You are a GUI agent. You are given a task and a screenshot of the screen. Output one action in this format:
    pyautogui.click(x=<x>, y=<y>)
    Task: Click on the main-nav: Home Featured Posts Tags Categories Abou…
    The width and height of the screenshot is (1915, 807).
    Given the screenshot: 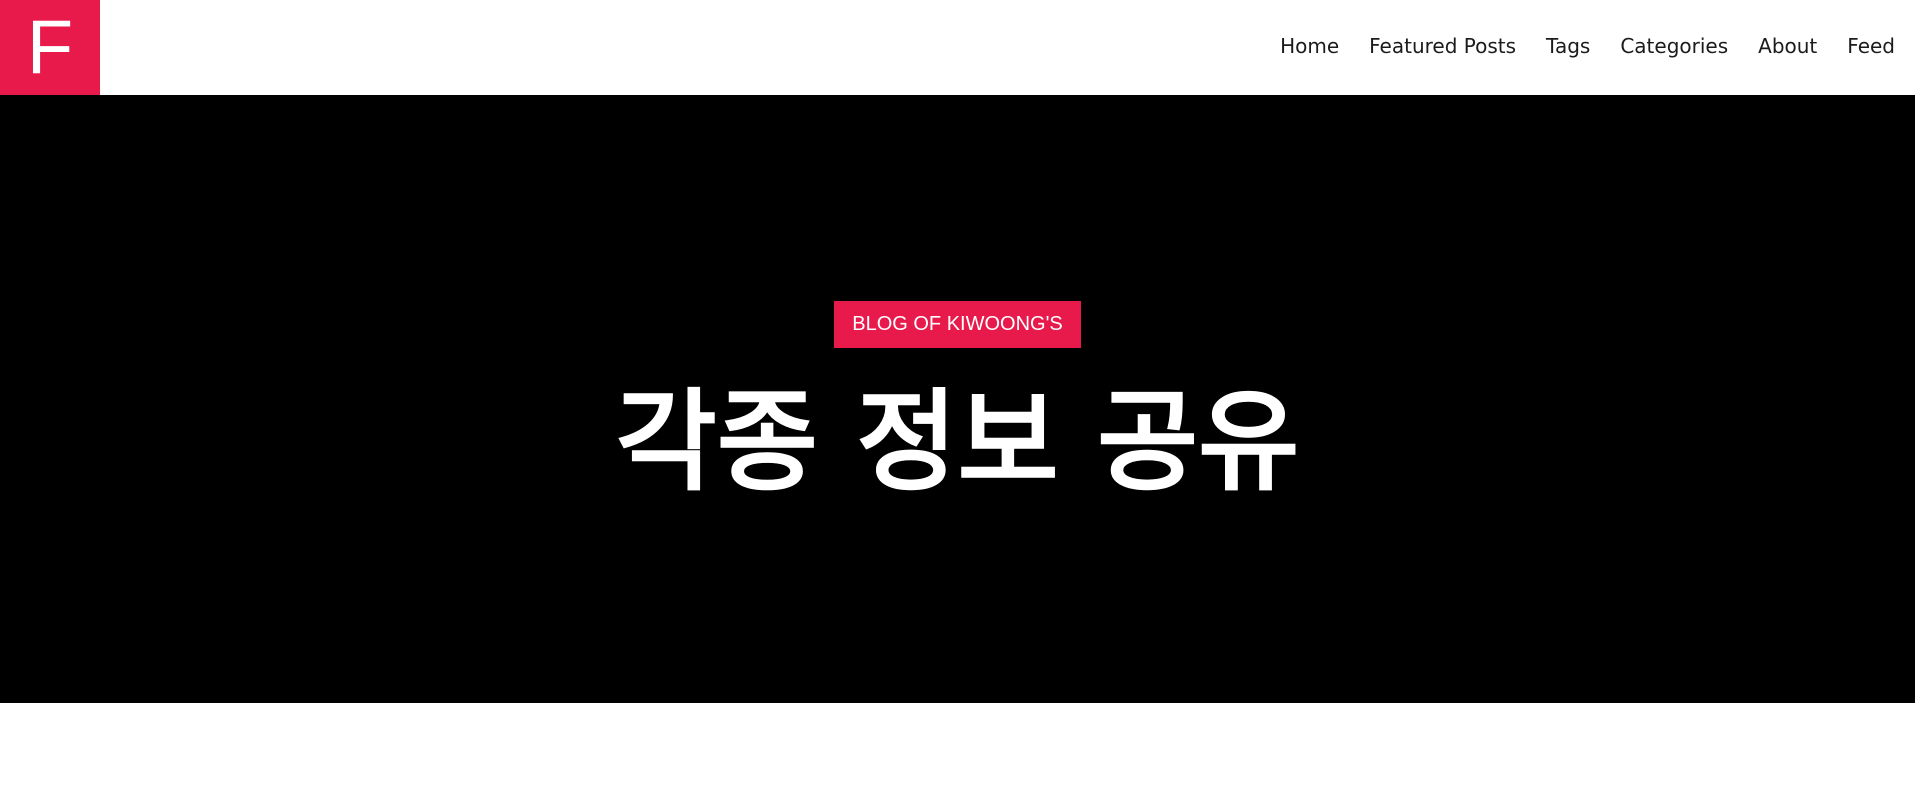 What is the action you would take?
    pyautogui.click(x=1587, y=46)
    